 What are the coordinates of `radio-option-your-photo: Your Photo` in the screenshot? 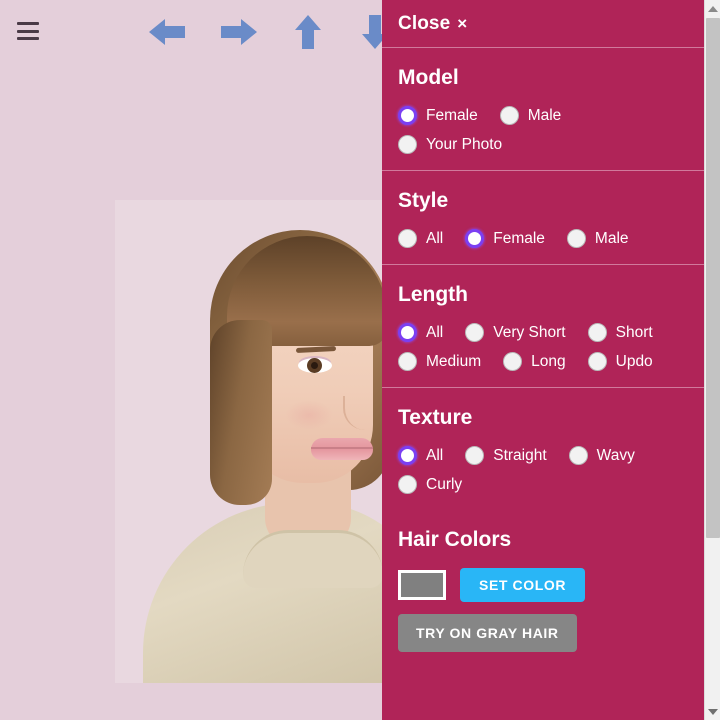 It's located at (450, 144).